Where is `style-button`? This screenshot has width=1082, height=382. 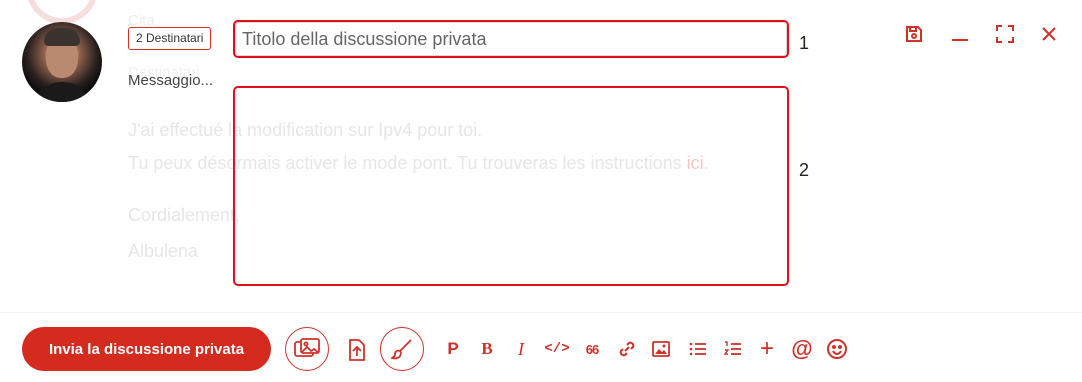 style-button is located at coordinates (402, 349).